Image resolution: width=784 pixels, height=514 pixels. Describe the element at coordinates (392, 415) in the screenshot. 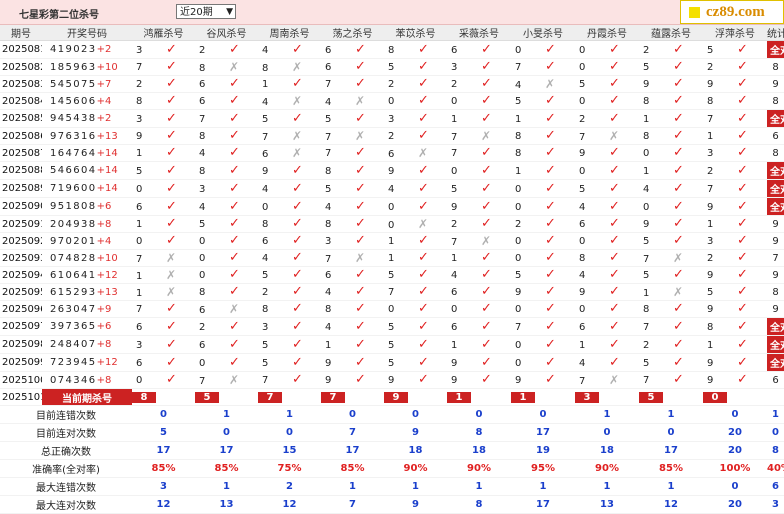

I see `stat-row: 目前连错次数 0 1 1 0 0 0 0 1 1 0 1` at that location.